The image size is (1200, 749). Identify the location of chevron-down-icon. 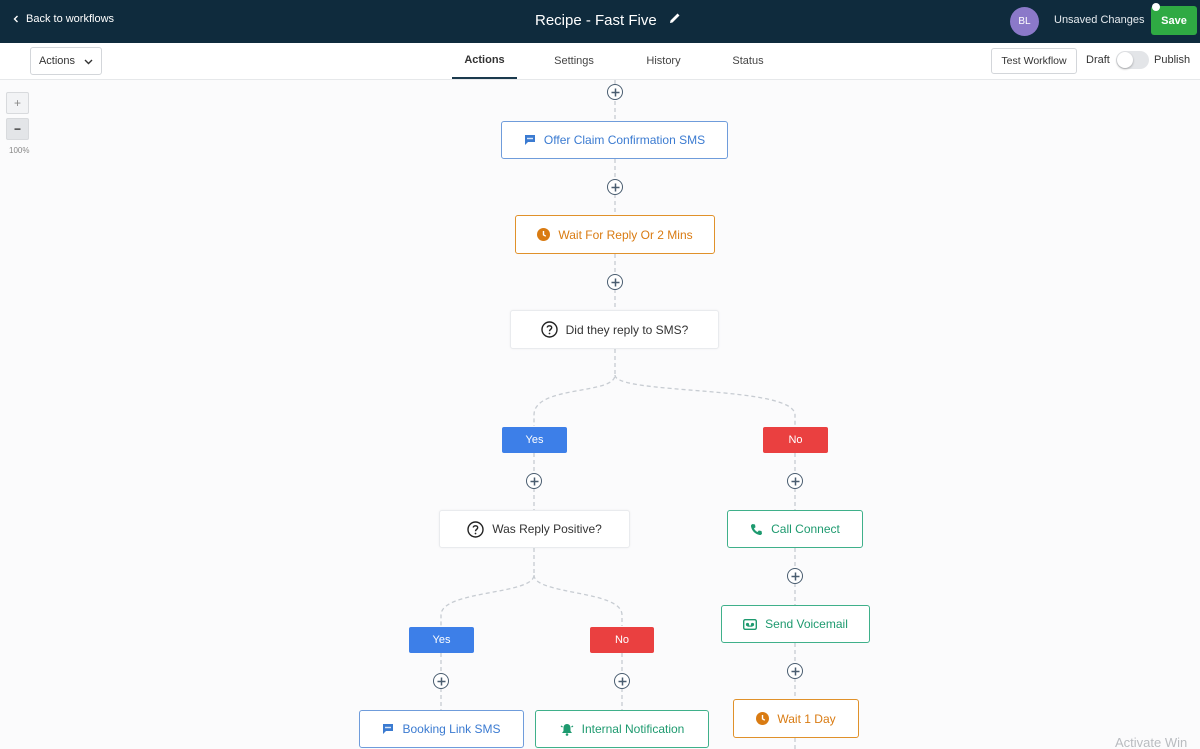
(88, 61).